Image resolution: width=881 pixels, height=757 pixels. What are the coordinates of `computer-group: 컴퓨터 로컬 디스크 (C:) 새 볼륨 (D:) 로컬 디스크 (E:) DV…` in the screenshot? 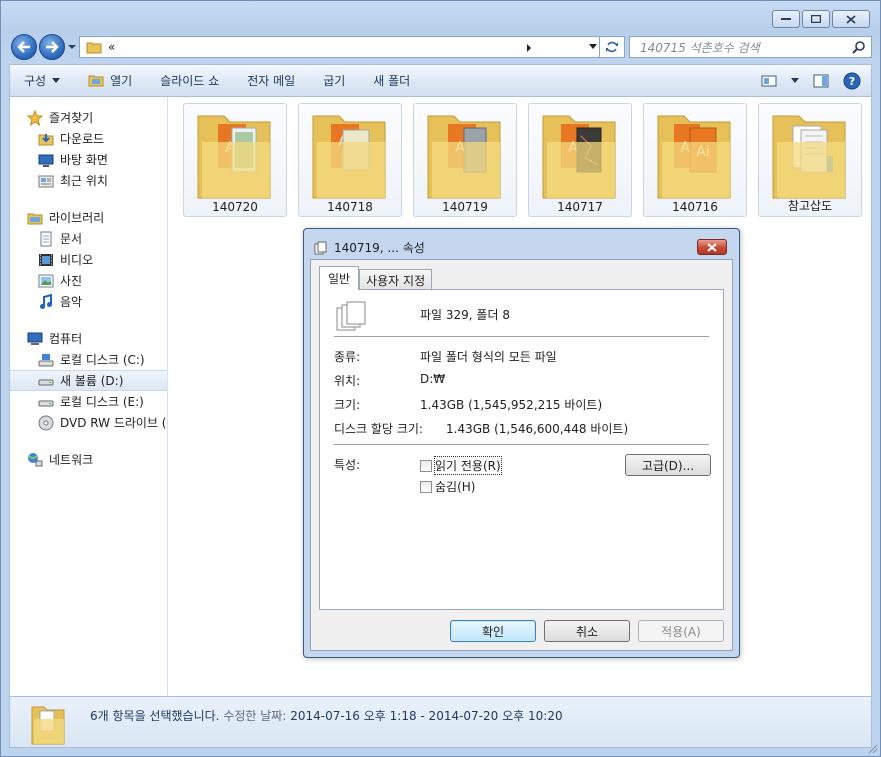 It's located at (88, 380).